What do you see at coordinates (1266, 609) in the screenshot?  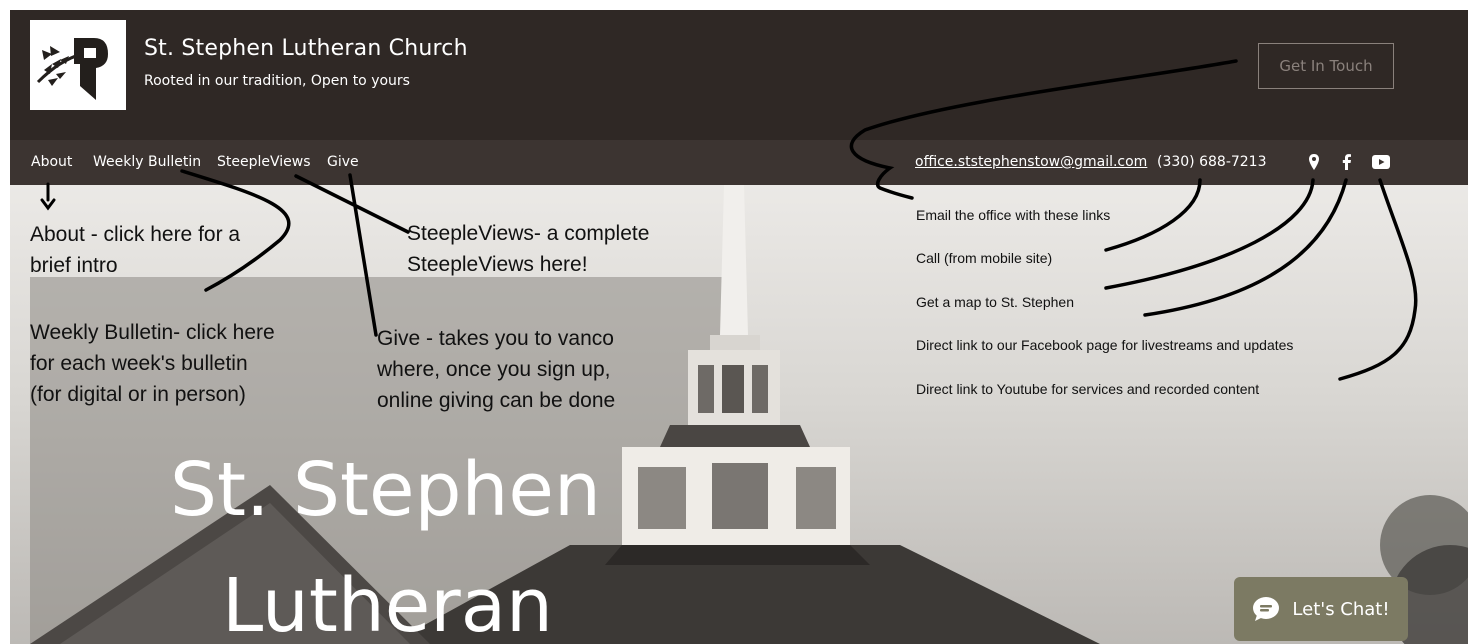 I see `chat-bubble-icon` at bounding box center [1266, 609].